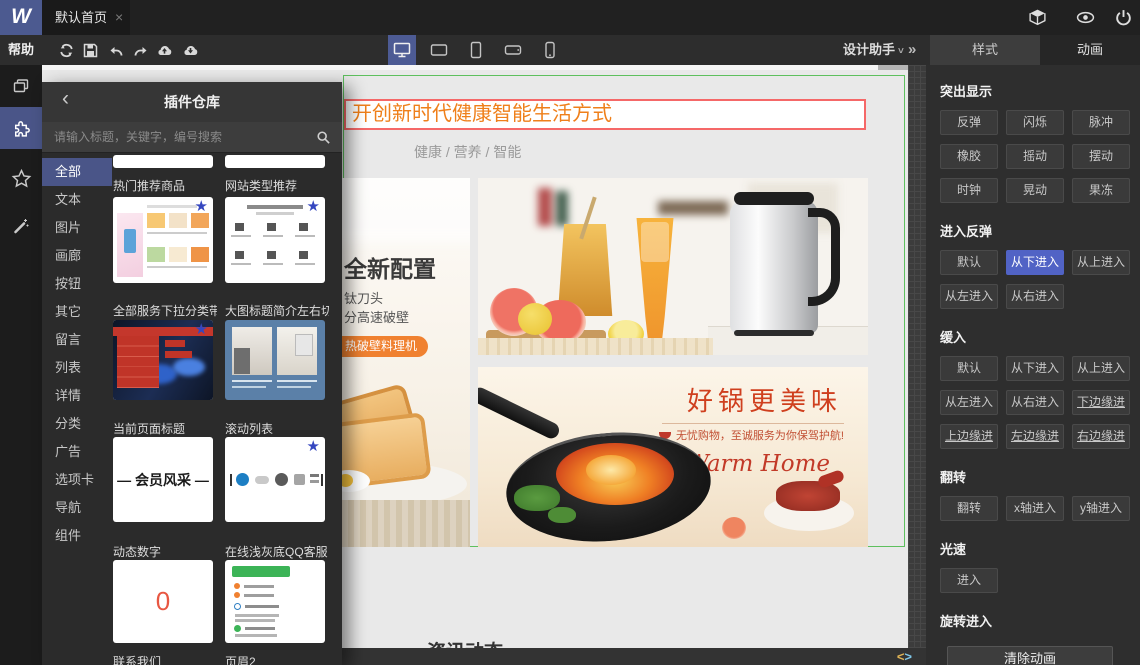 This screenshot has height=665, width=1140. What do you see at coordinates (21, 128) in the screenshot?
I see `sidebar-item-plugins` at bounding box center [21, 128].